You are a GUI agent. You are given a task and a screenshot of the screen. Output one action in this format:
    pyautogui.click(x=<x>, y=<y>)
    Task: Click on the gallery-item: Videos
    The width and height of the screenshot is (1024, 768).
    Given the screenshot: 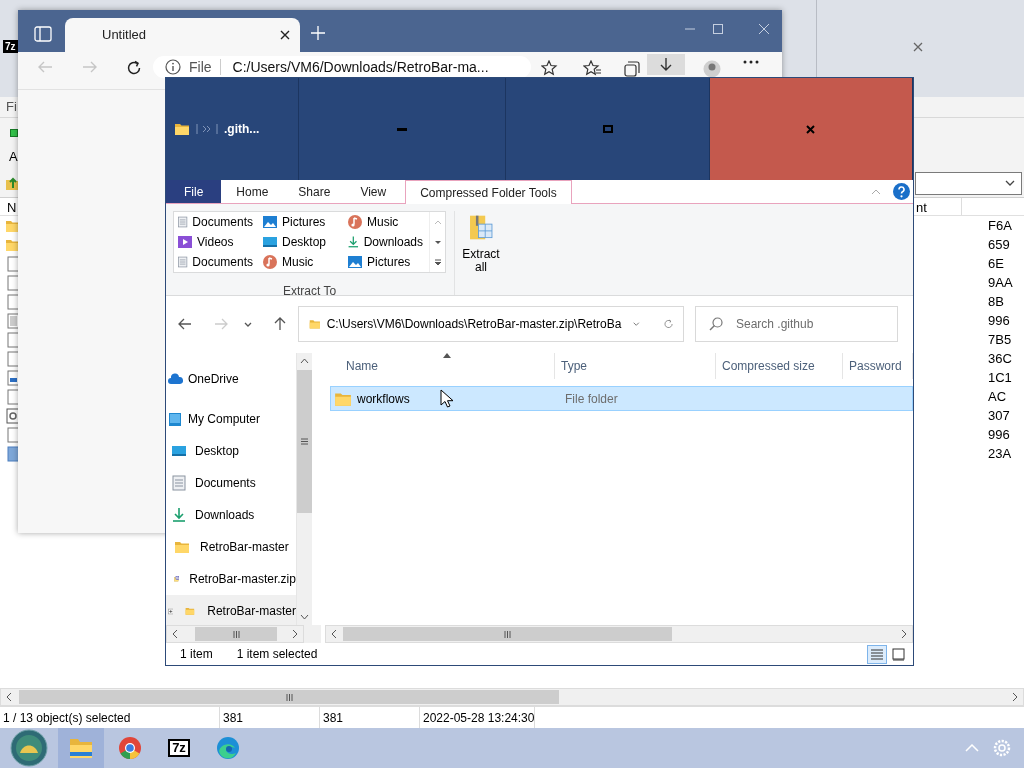 What is the action you would take?
    pyautogui.click(x=216, y=242)
    